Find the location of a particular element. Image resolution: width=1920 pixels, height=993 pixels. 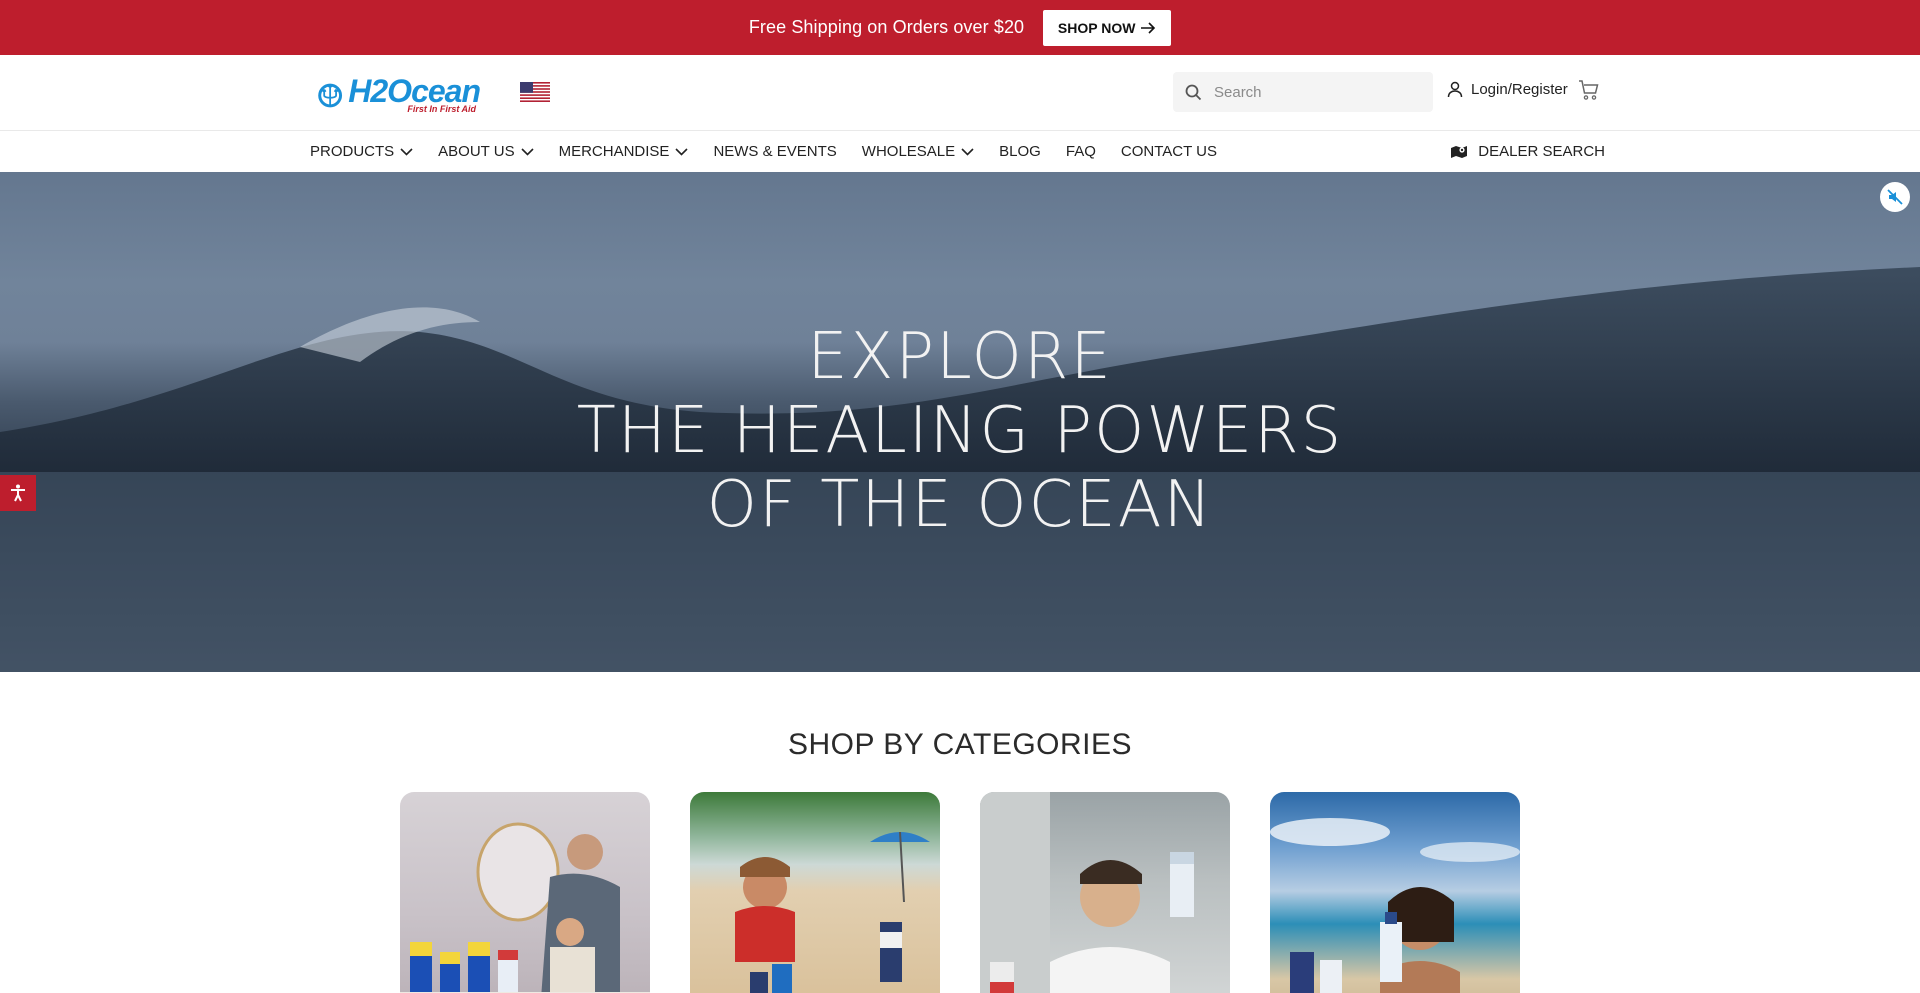

logo: H2Ocean First In First Aid is located at coordinates (398, 94).